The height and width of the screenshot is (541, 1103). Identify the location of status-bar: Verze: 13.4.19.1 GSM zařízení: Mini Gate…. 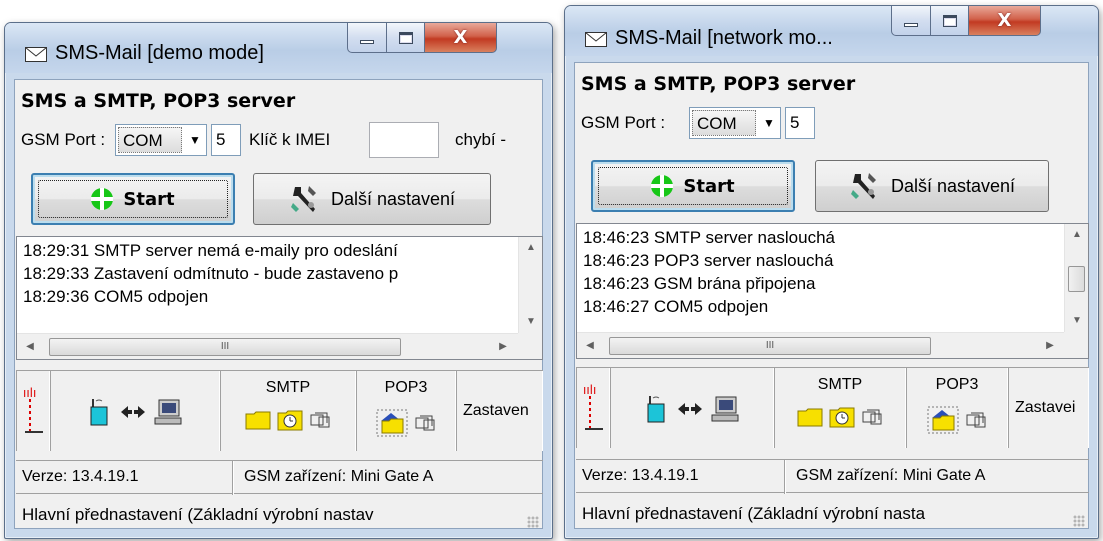
(279, 477).